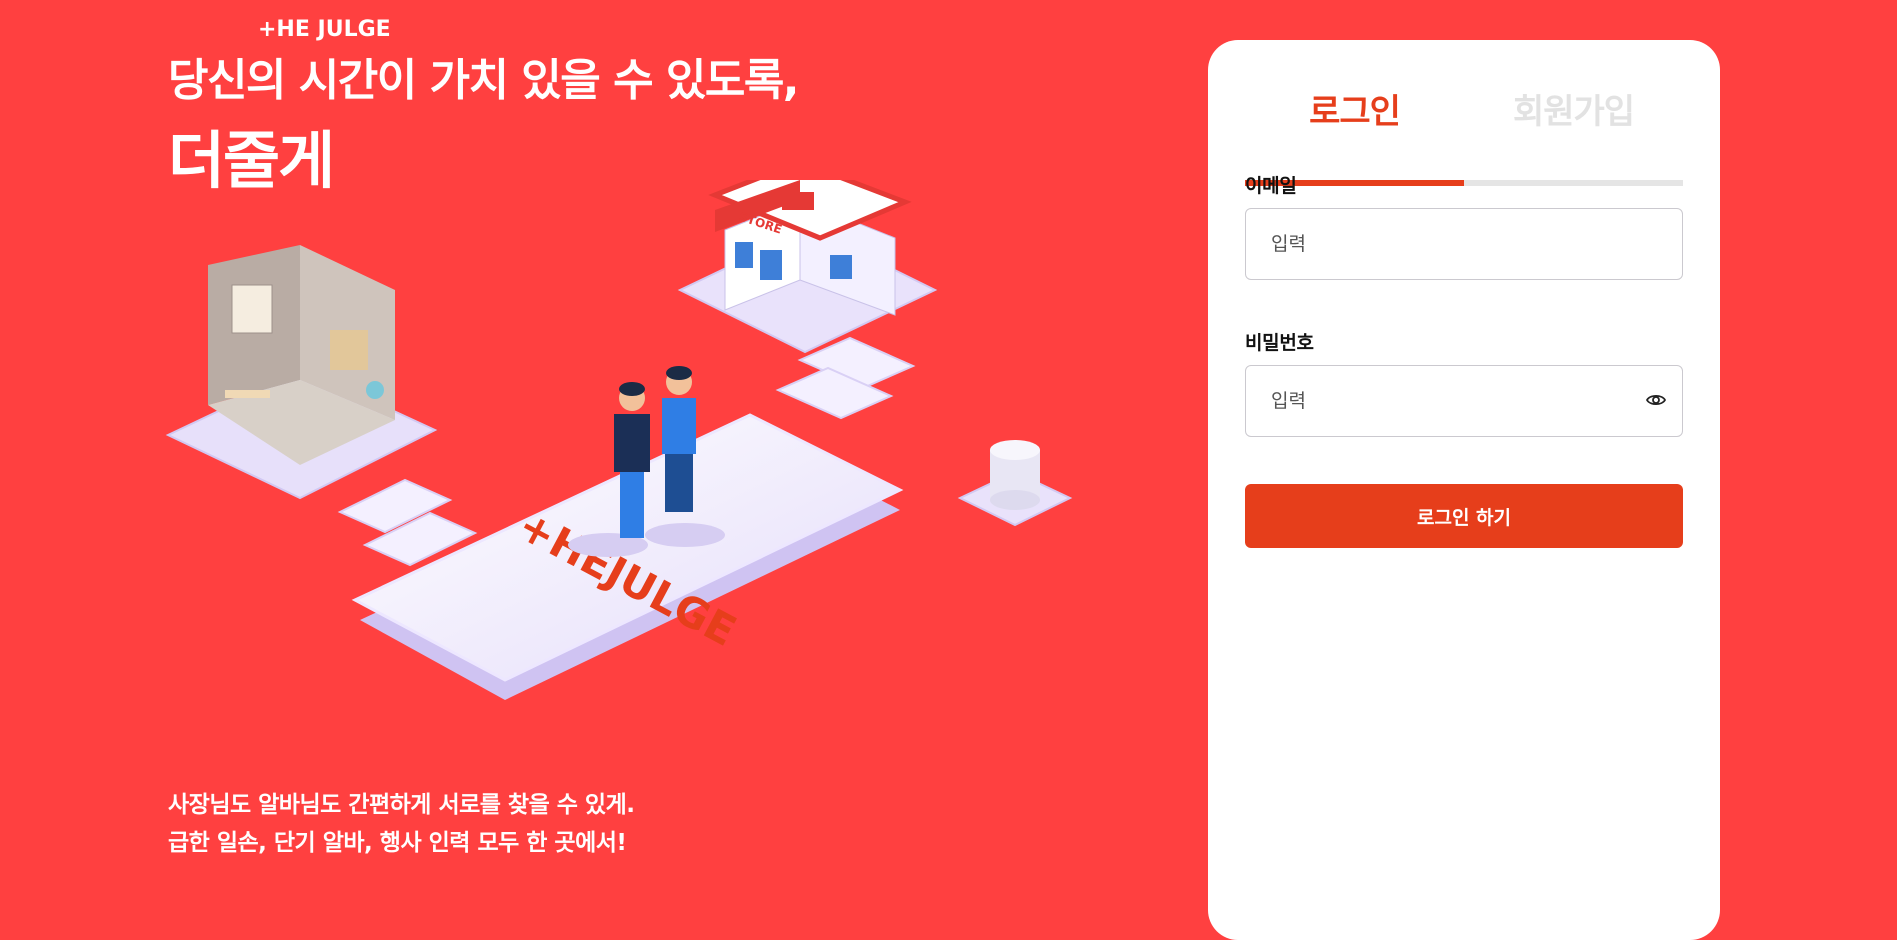 This screenshot has height=940, width=1897. What do you see at coordinates (1573, 130) in the screenshot?
I see `tab-signup: 회원가입` at bounding box center [1573, 130].